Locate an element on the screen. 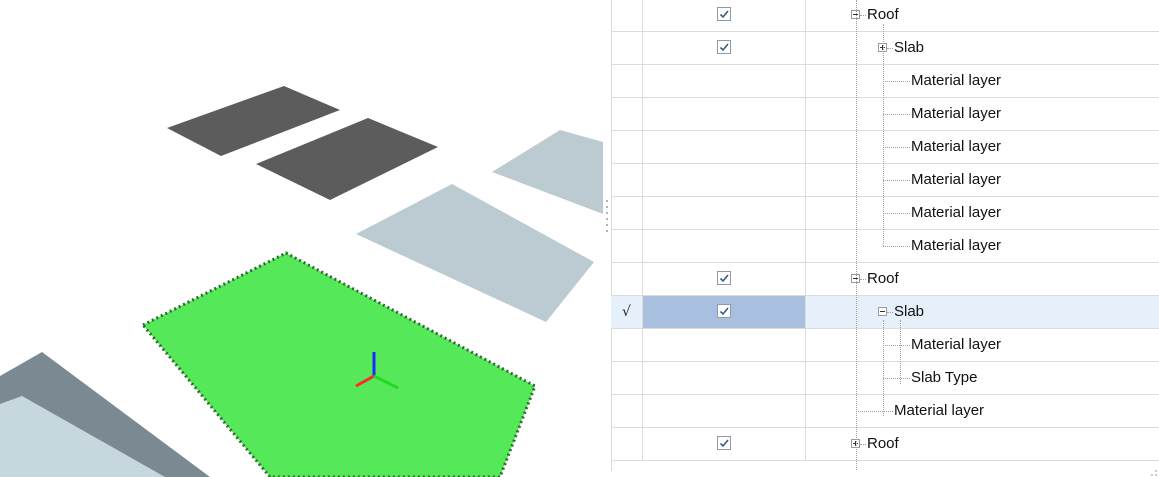 This screenshot has height=477, width=1159. tree-row: √ Slab is located at coordinates (885, 312).